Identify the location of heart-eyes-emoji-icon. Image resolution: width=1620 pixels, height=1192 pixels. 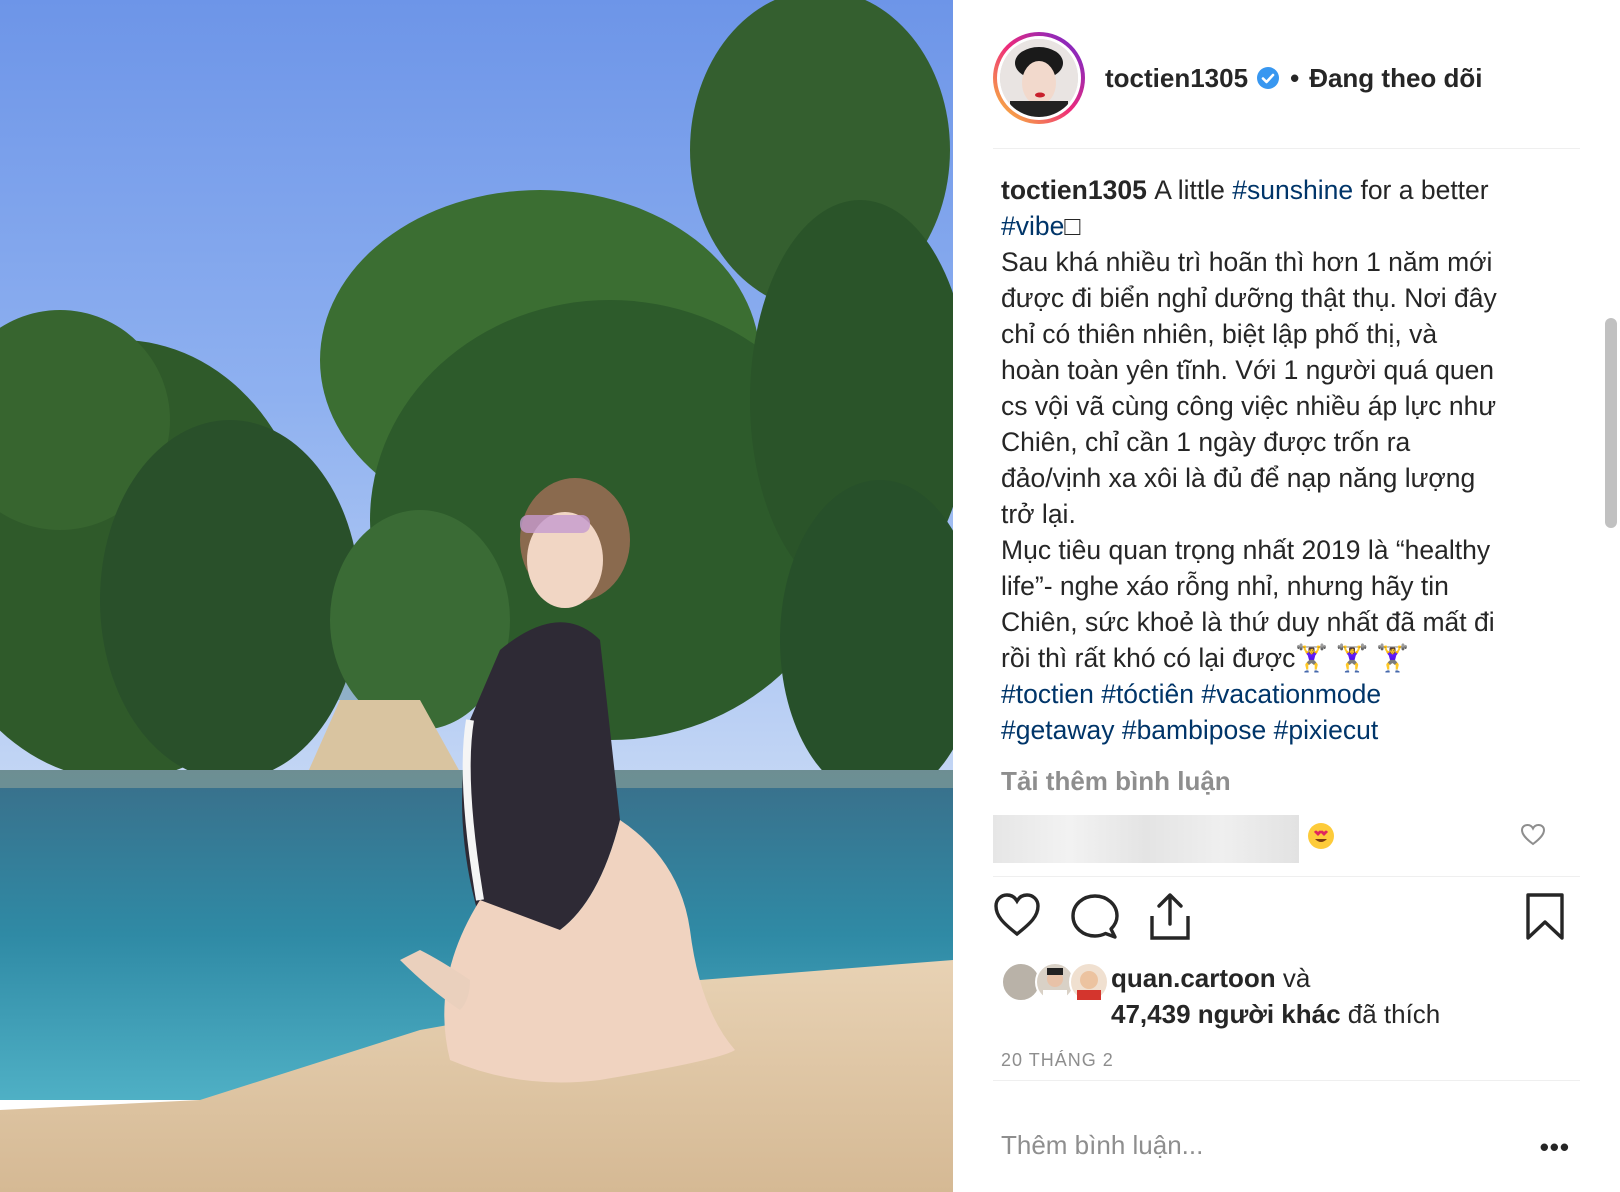
(1321, 836).